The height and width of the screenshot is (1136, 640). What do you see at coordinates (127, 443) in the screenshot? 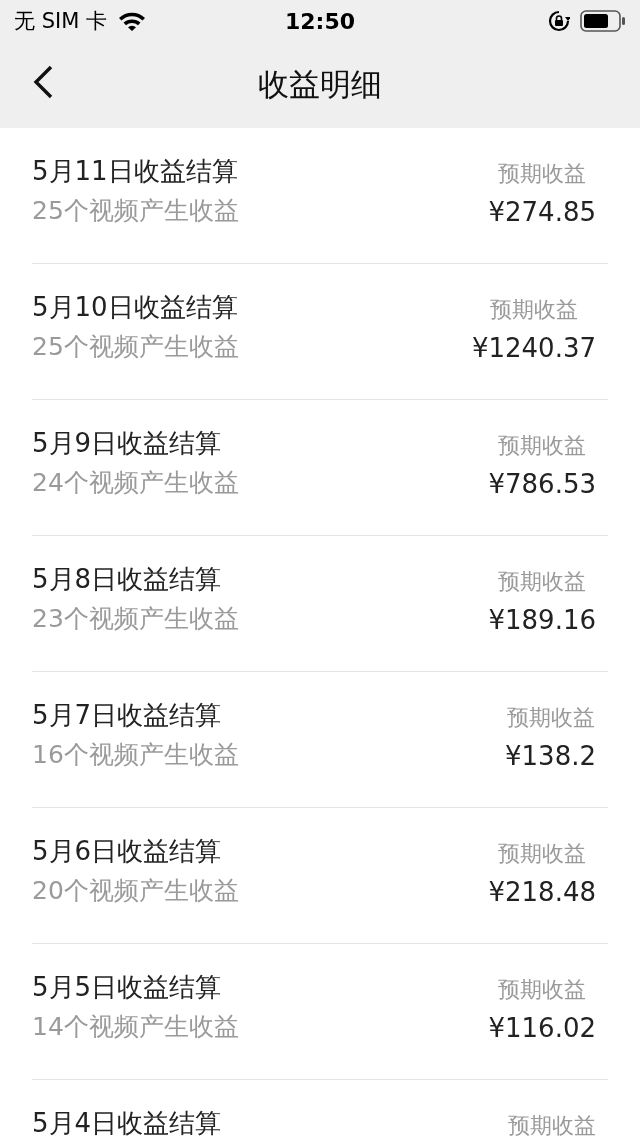
I see `settlement-title: 5月9日收益结算` at bounding box center [127, 443].